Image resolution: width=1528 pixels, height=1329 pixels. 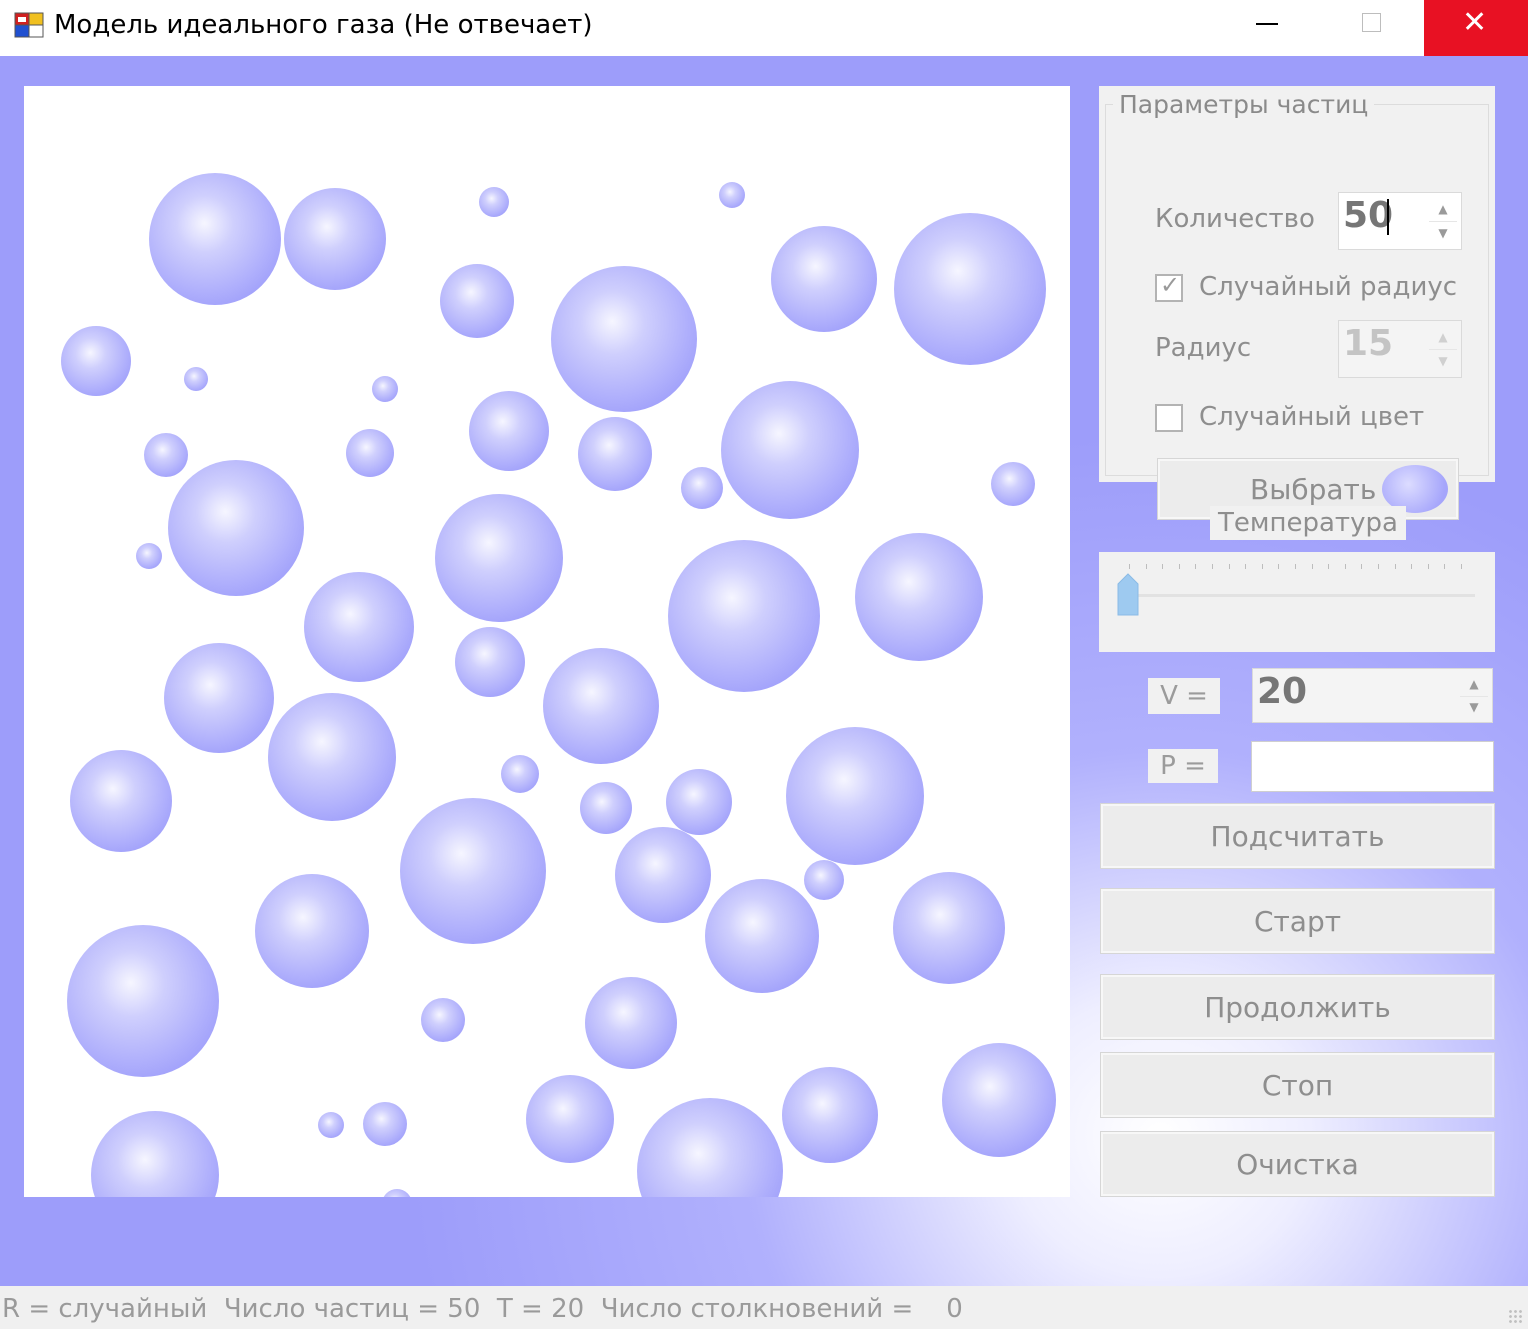 What do you see at coordinates (1235, 219) in the screenshot?
I see `count-label: Количество` at bounding box center [1235, 219].